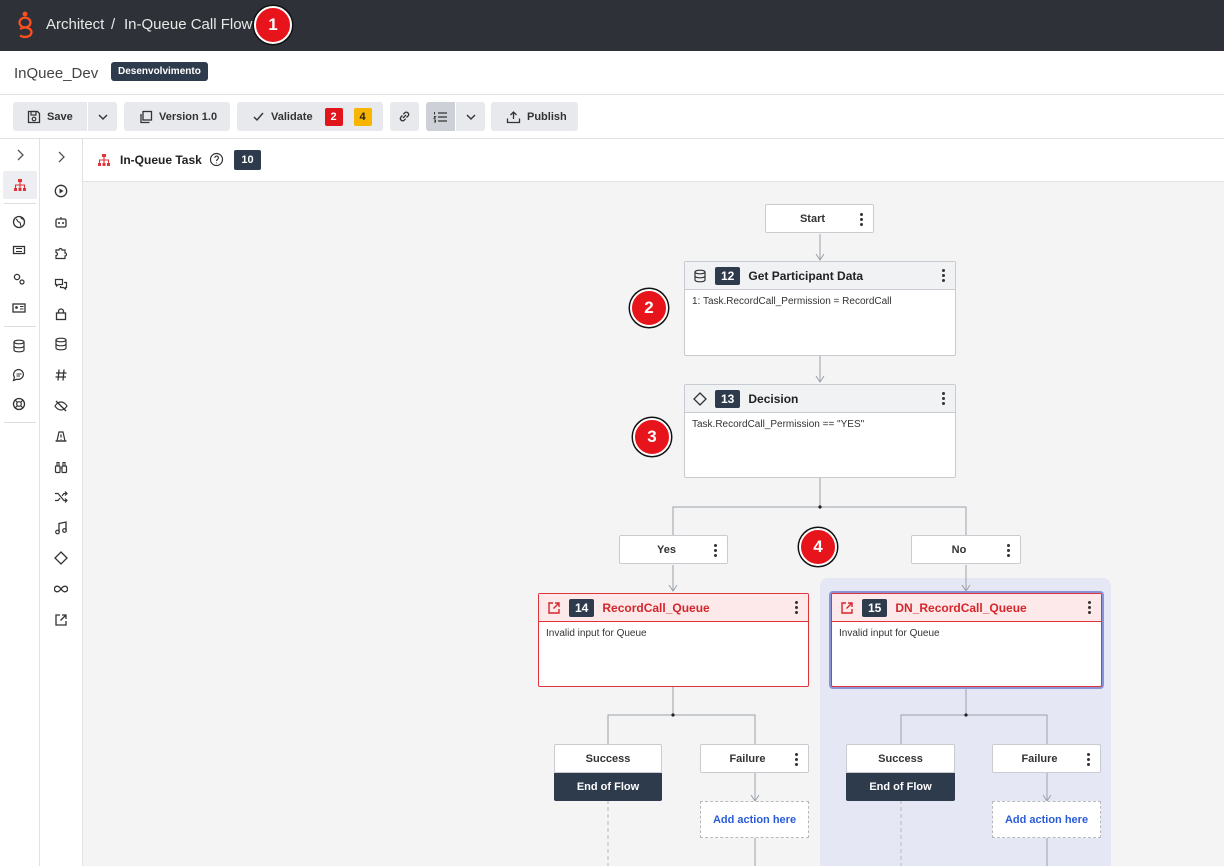  Describe the element at coordinates (470, 116) in the screenshot. I see `view-options-dropdown` at that location.